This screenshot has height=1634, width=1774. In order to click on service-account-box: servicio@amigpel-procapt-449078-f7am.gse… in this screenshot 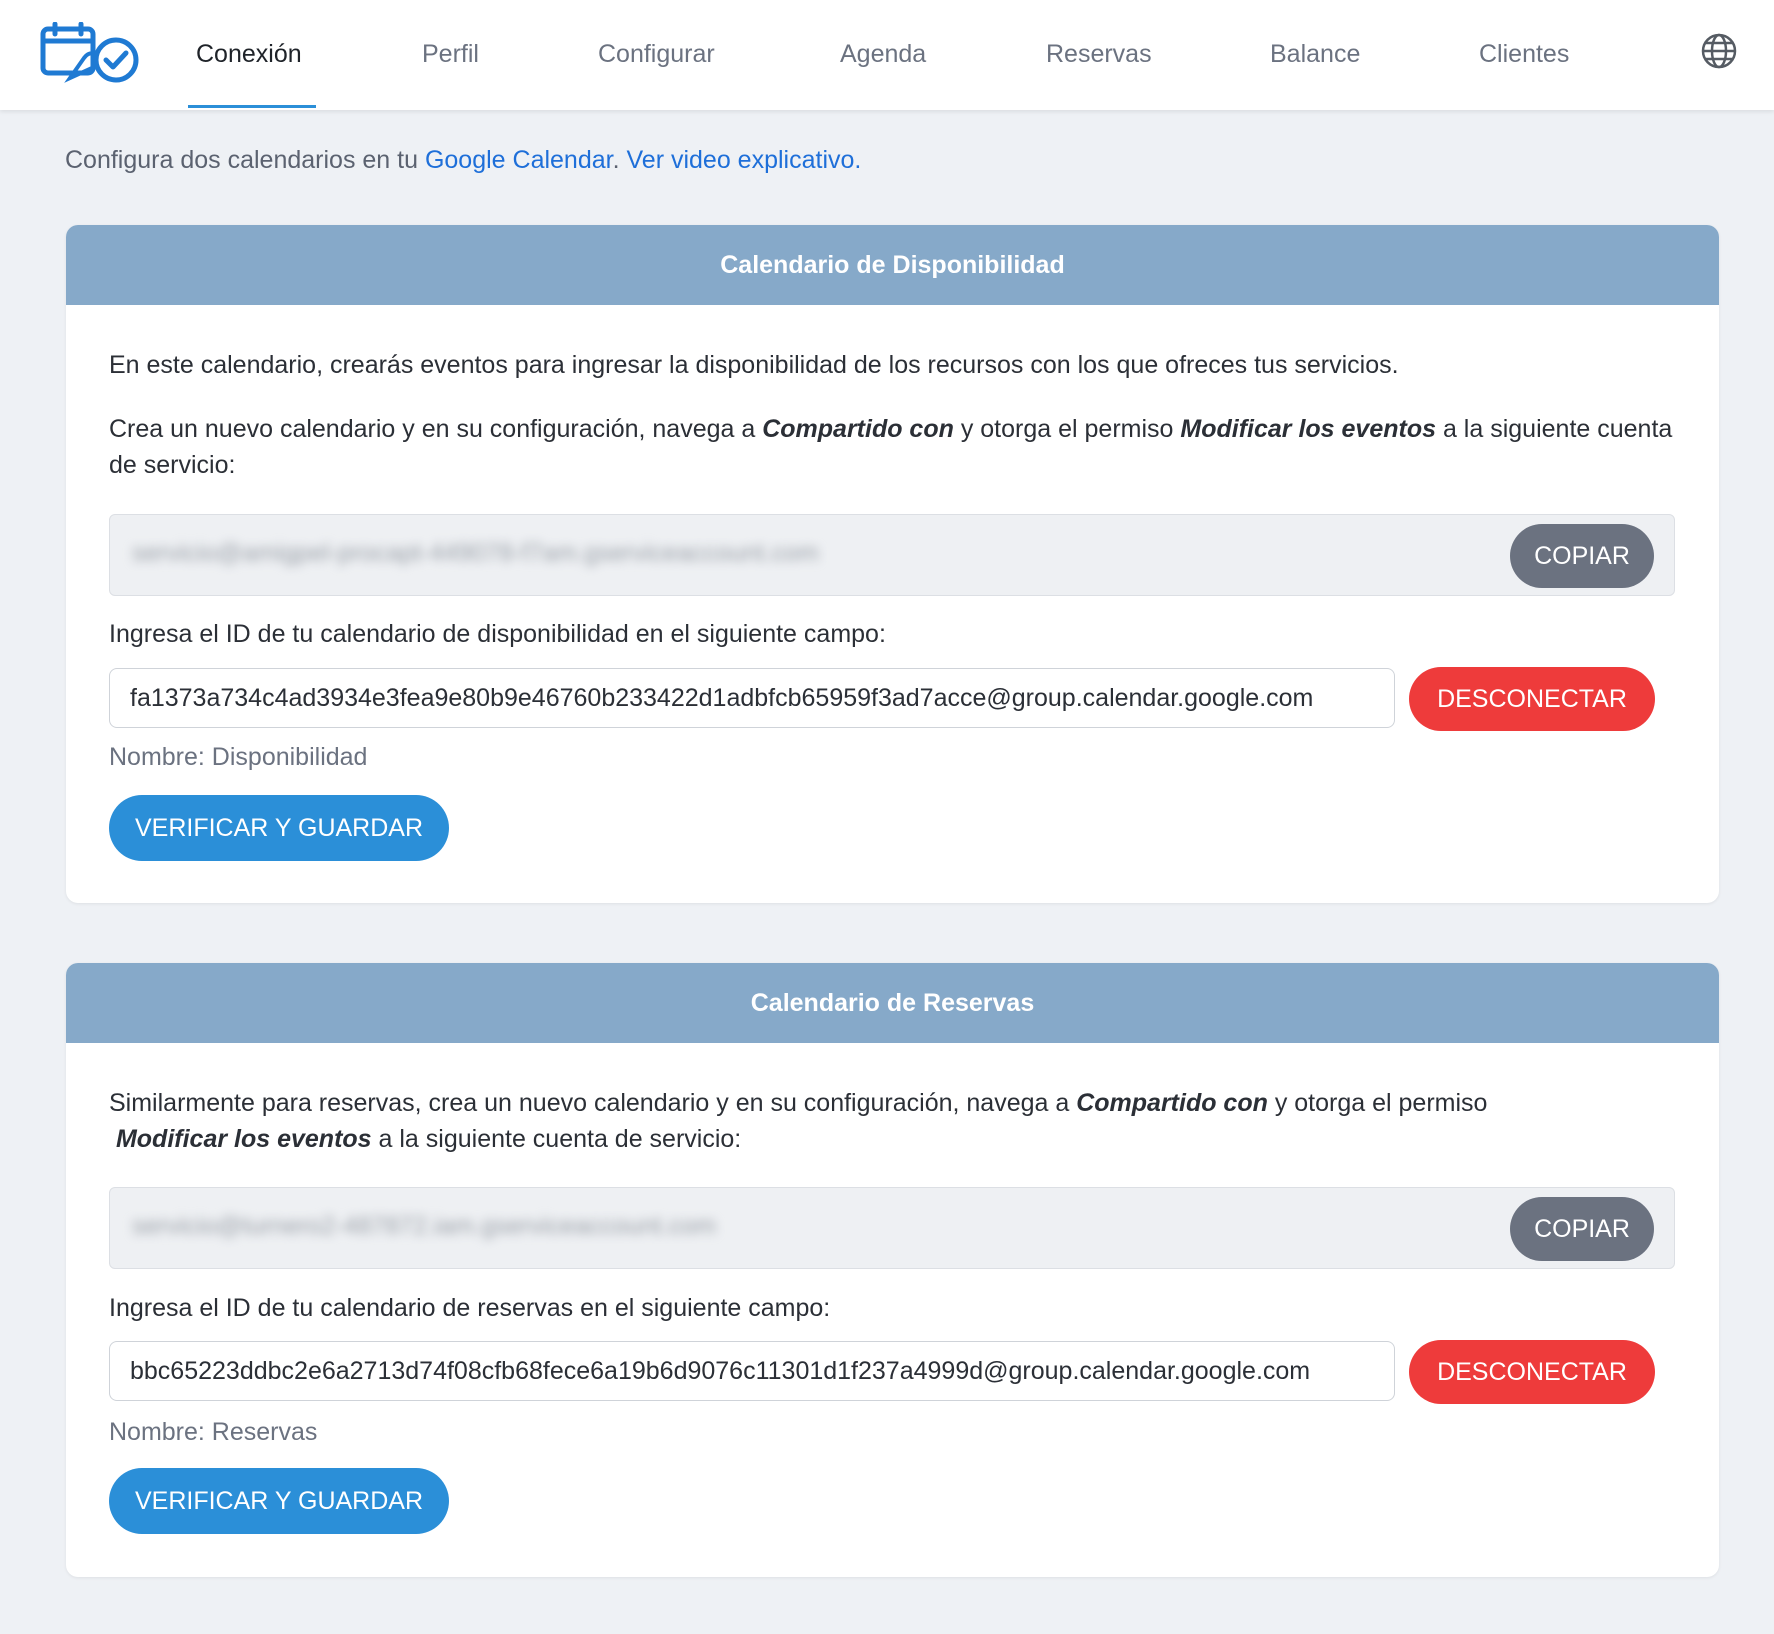, I will do `click(892, 555)`.